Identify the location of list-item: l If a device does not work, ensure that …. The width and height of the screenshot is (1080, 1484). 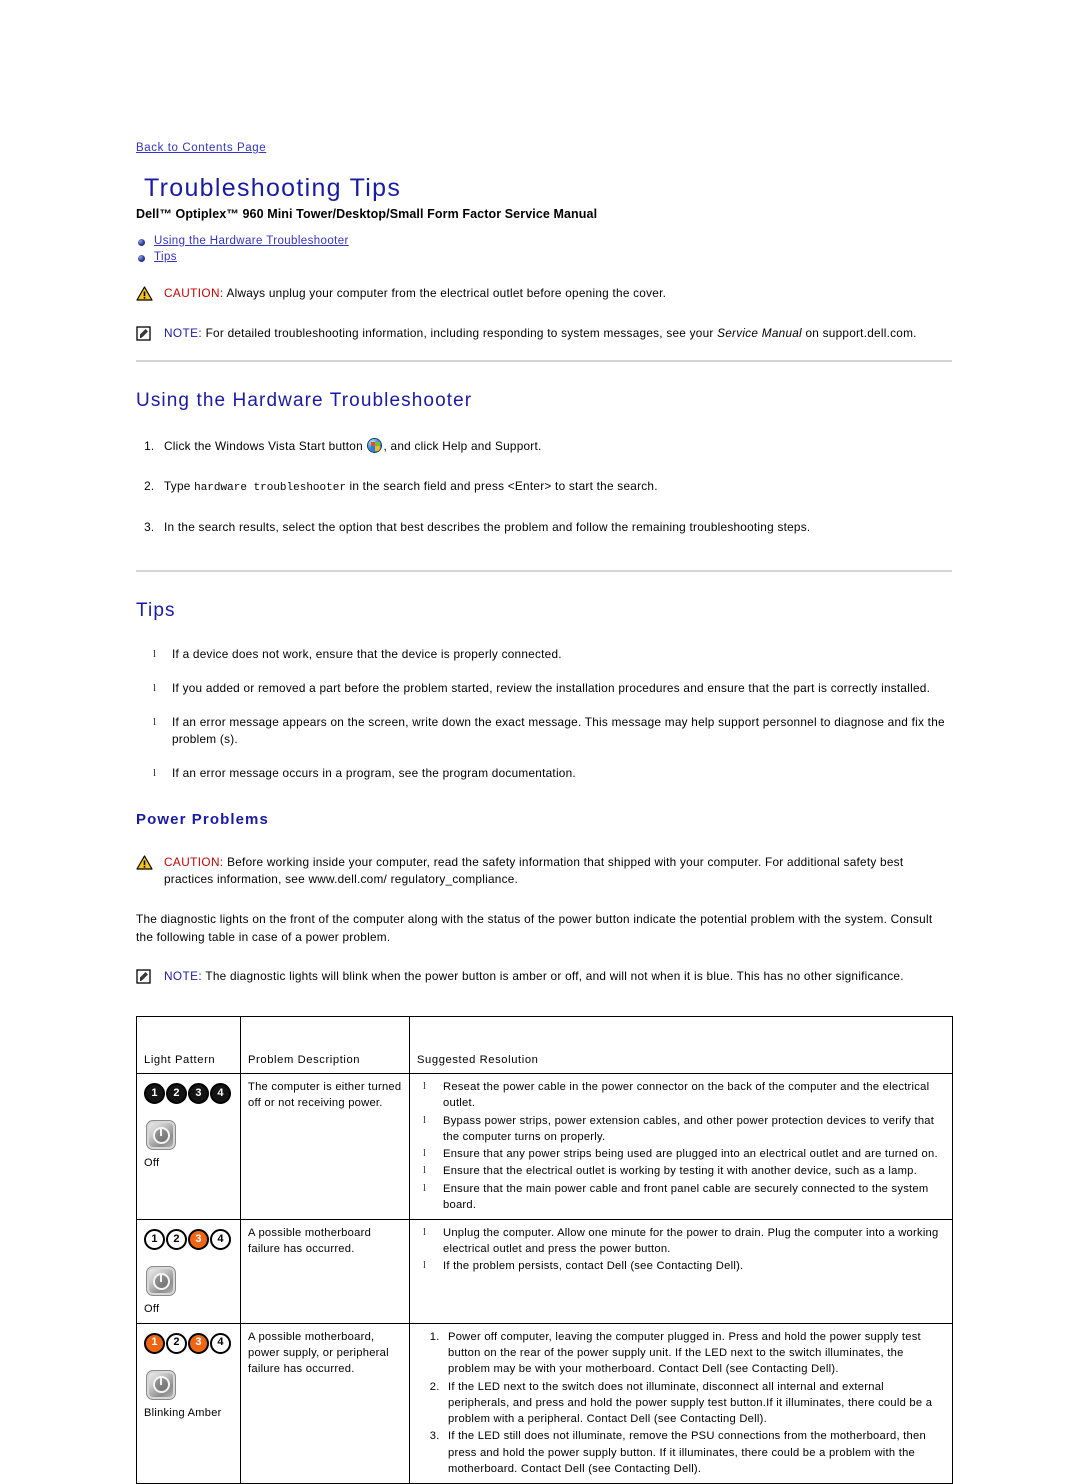
(544, 655).